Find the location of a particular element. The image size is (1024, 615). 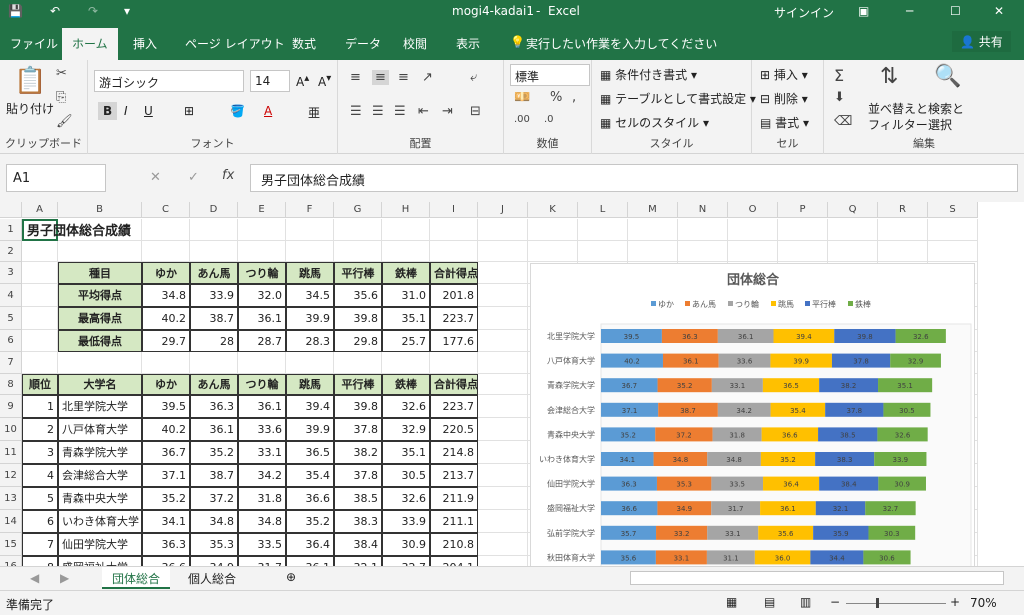

minimize-icon: ─ is located at coordinates (909, 11).